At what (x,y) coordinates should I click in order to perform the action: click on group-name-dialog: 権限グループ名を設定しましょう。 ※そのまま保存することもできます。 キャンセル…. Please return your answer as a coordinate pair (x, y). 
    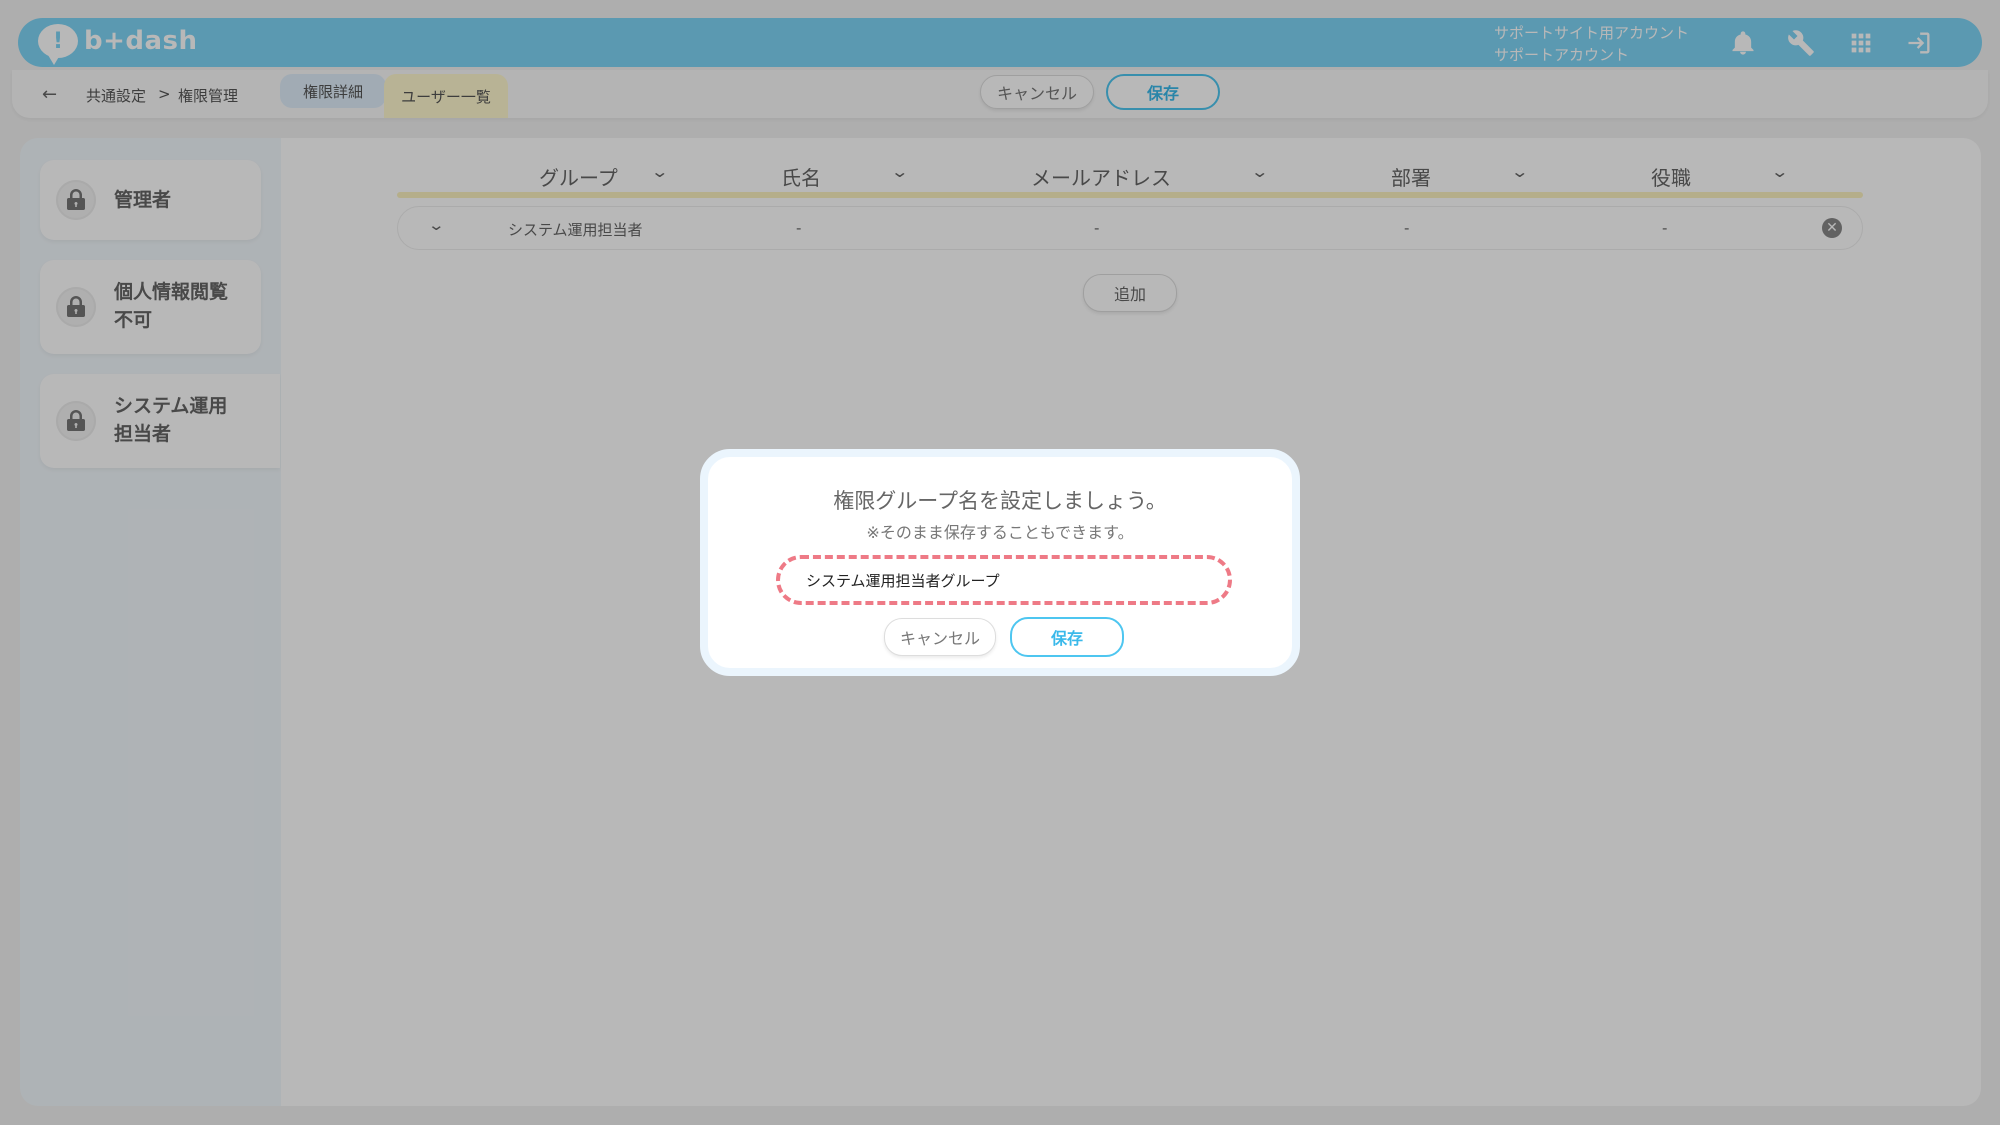
    Looking at the image, I should click on (1000, 562).